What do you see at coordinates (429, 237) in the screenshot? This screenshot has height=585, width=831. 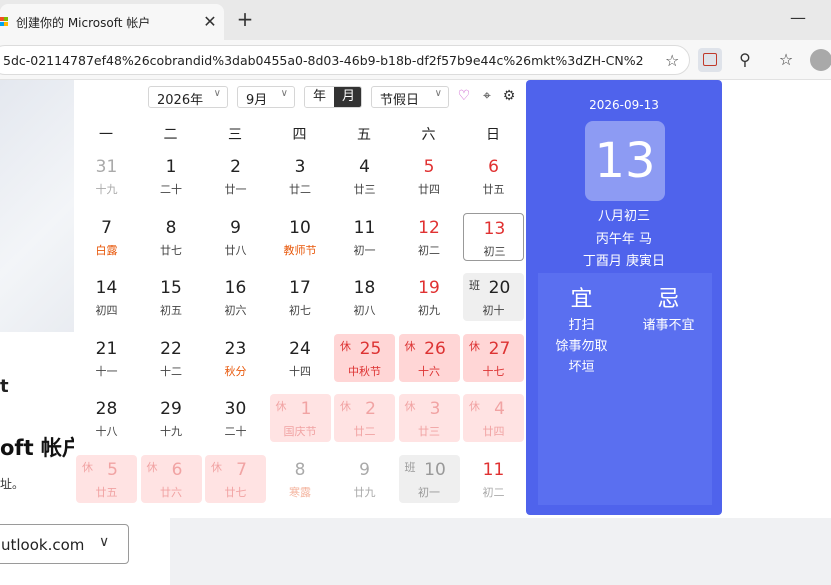 I see `calendar-day-cell: 12 初二` at bounding box center [429, 237].